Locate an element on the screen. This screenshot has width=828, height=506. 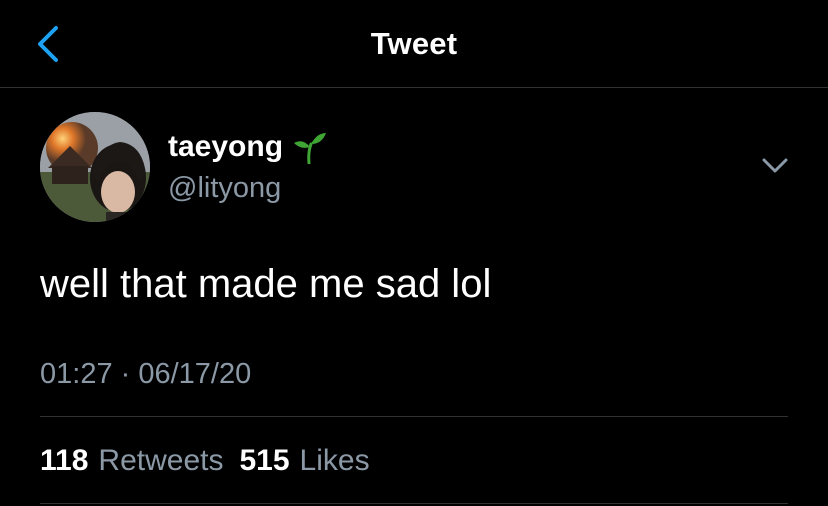
tweet-options-button is located at coordinates (775, 166).